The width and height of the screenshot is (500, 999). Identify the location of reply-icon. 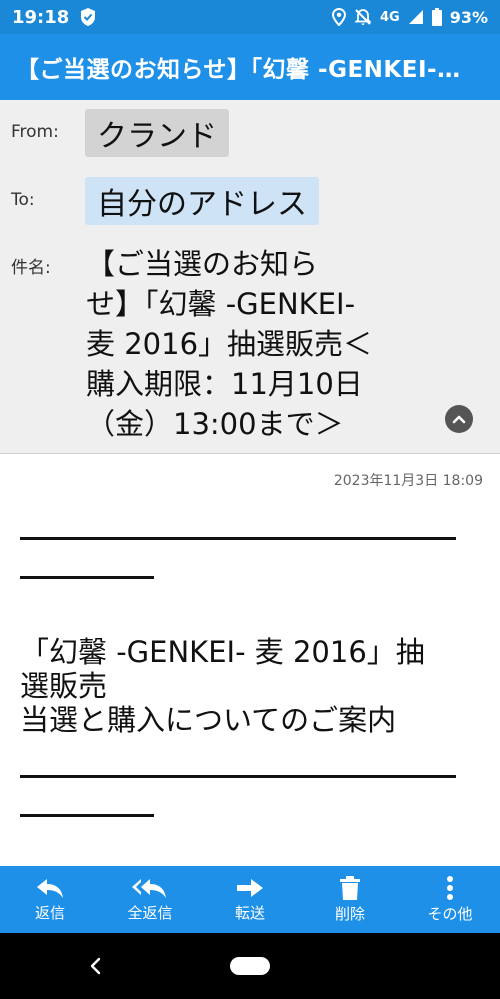
(50, 888).